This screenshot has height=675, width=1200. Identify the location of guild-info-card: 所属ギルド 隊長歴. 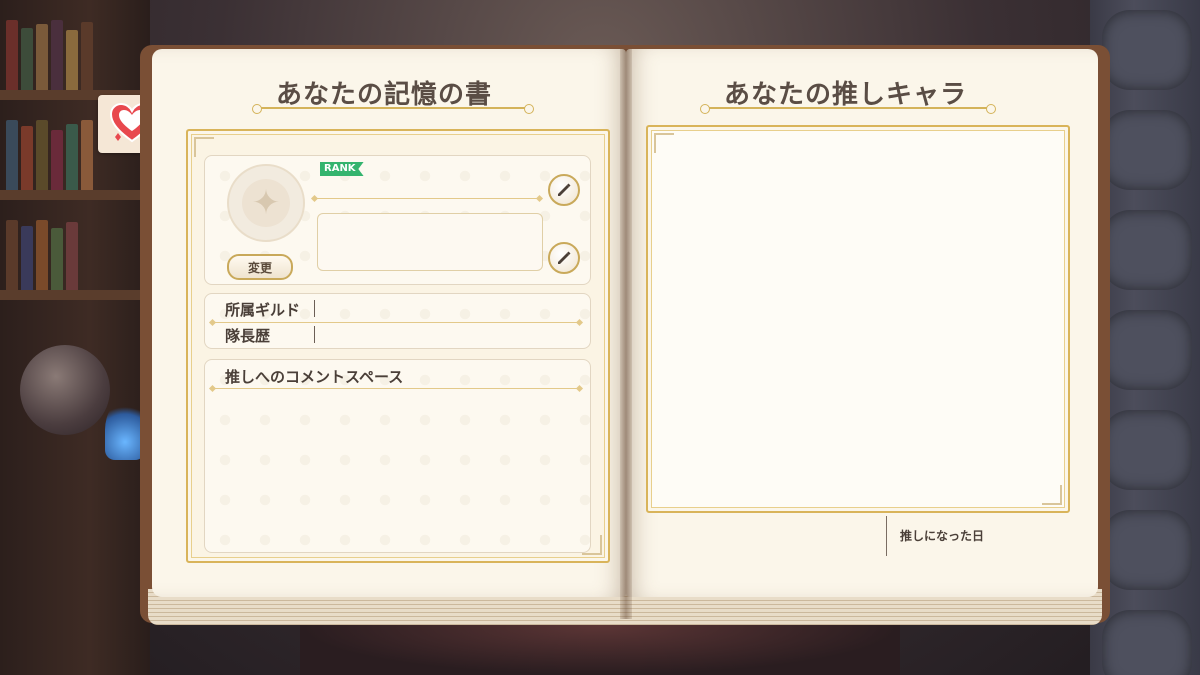
(397, 321).